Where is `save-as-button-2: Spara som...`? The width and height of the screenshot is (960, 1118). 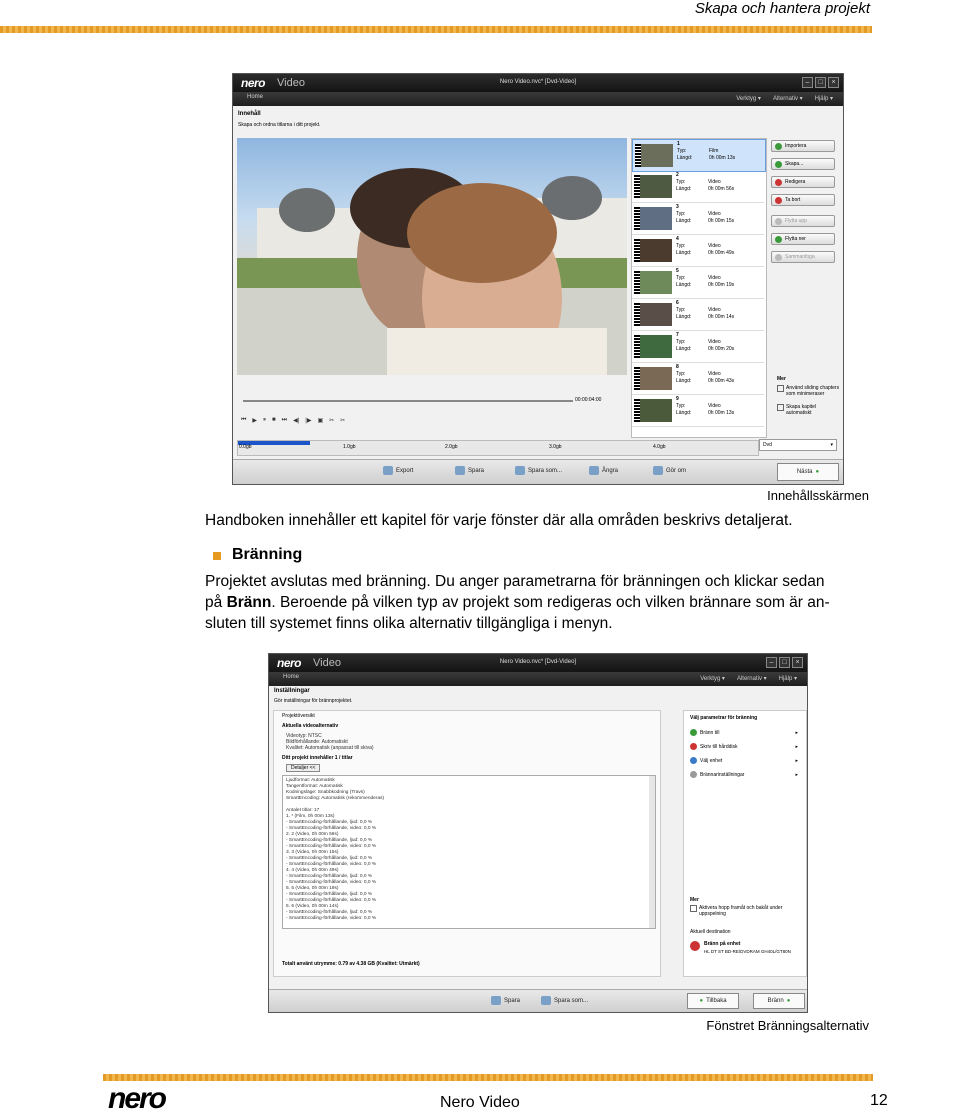
save-as-button-2: Spara som... is located at coordinates (564, 1000).